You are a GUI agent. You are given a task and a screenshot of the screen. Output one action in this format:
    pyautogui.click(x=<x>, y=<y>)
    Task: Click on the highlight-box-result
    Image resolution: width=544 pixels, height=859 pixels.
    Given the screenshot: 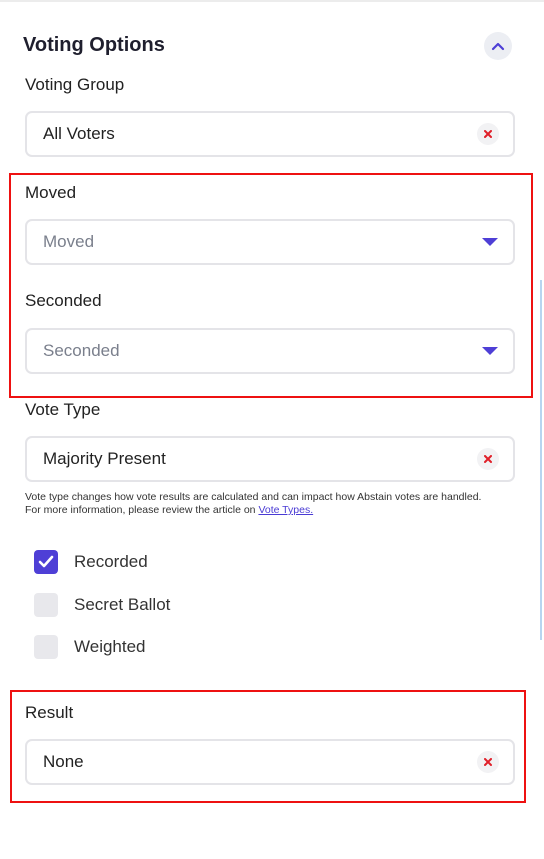 What is the action you would take?
    pyautogui.click(x=268, y=746)
    